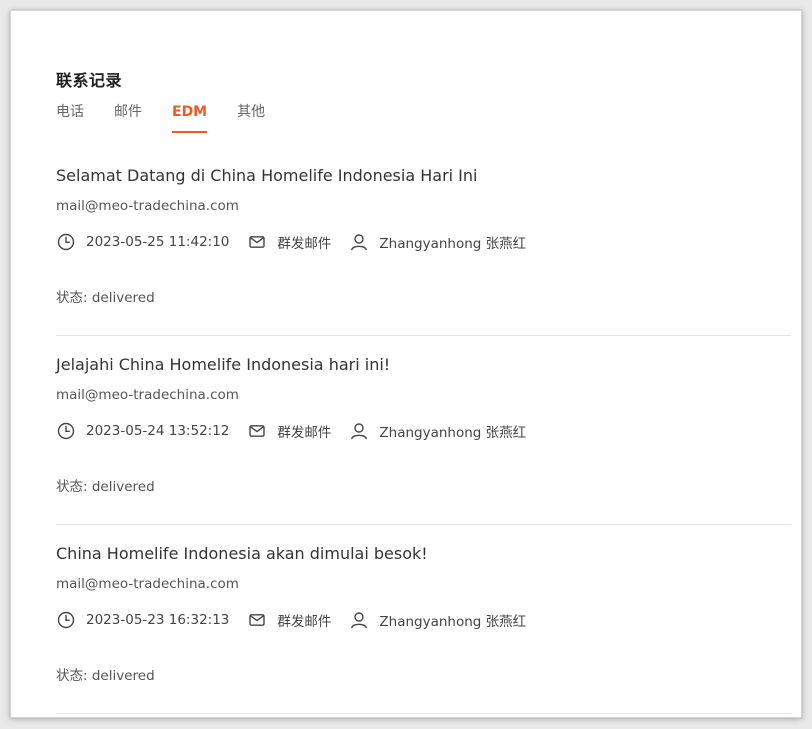 The image size is (812, 729). I want to click on tab-edm: EDM, so click(190, 118).